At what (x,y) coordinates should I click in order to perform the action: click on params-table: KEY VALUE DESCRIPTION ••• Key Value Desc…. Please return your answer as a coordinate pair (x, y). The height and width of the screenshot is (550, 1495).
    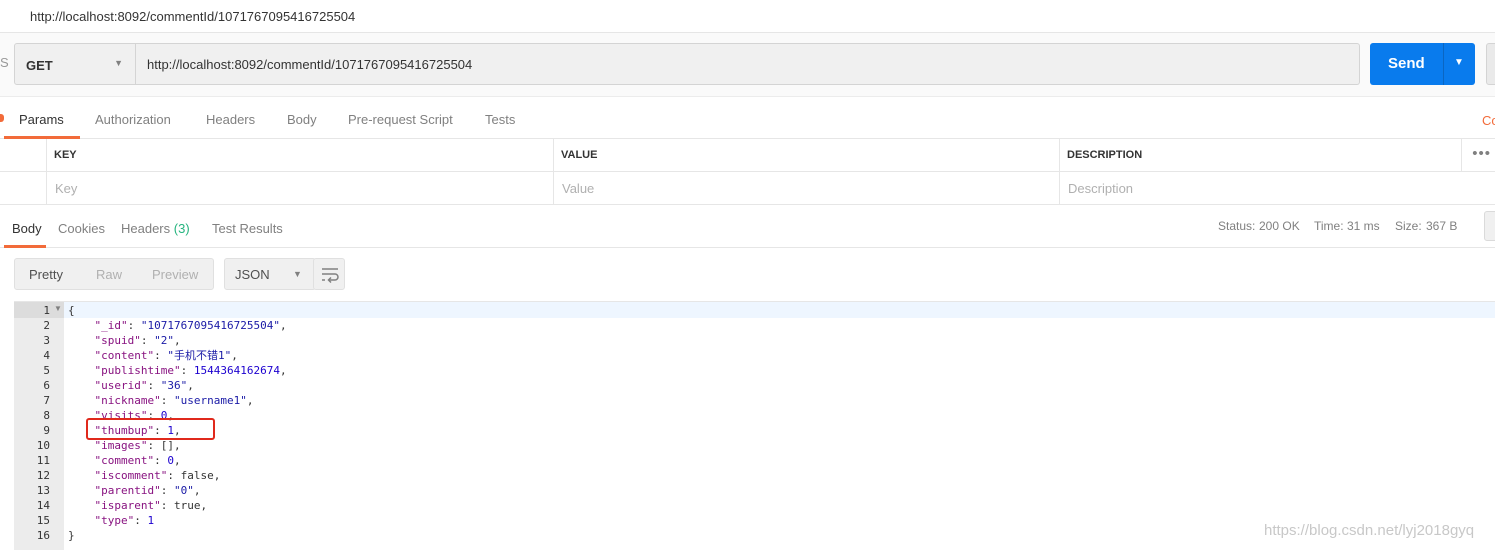
    Looking at the image, I should click on (747, 172).